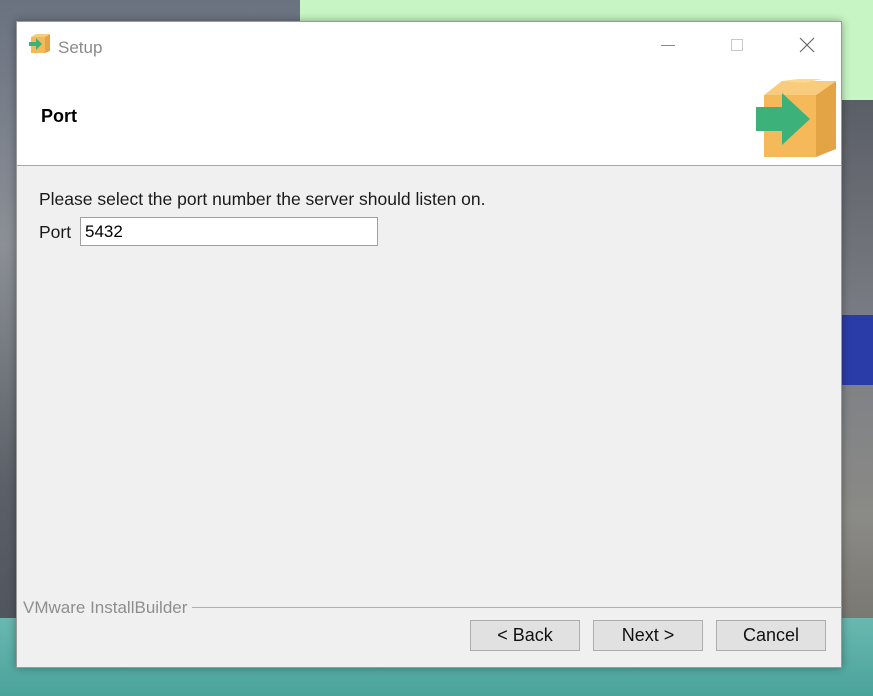 The width and height of the screenshot is (873, 696). Describe the element at coordinates (229, 231) in the screenshot. I see `port-input` at that location.